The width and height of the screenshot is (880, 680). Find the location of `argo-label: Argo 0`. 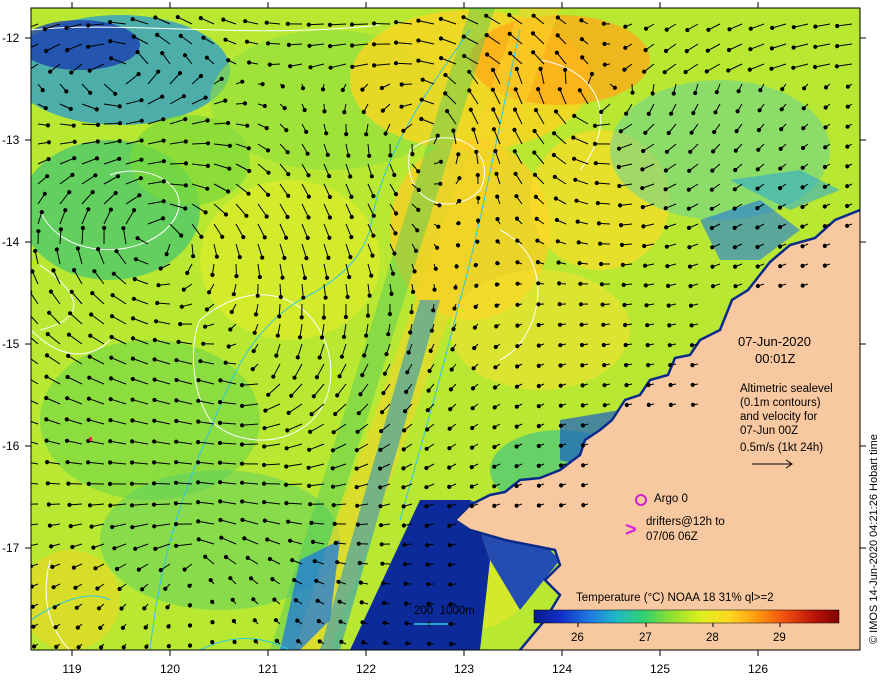

argo-label: Argo 0 is located at coordinates (671, 499).